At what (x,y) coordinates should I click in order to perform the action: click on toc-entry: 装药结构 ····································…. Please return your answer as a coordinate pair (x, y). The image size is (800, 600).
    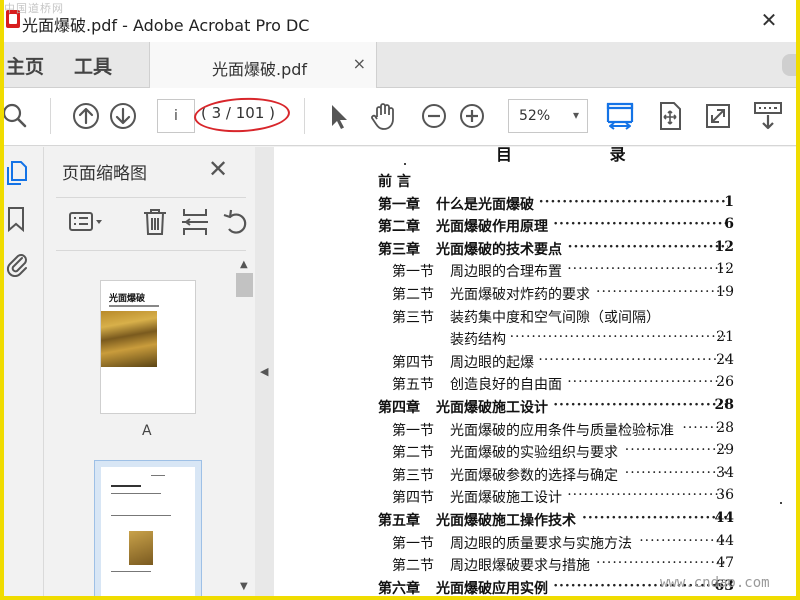
    Looking at the image, I should click on (535, 340).